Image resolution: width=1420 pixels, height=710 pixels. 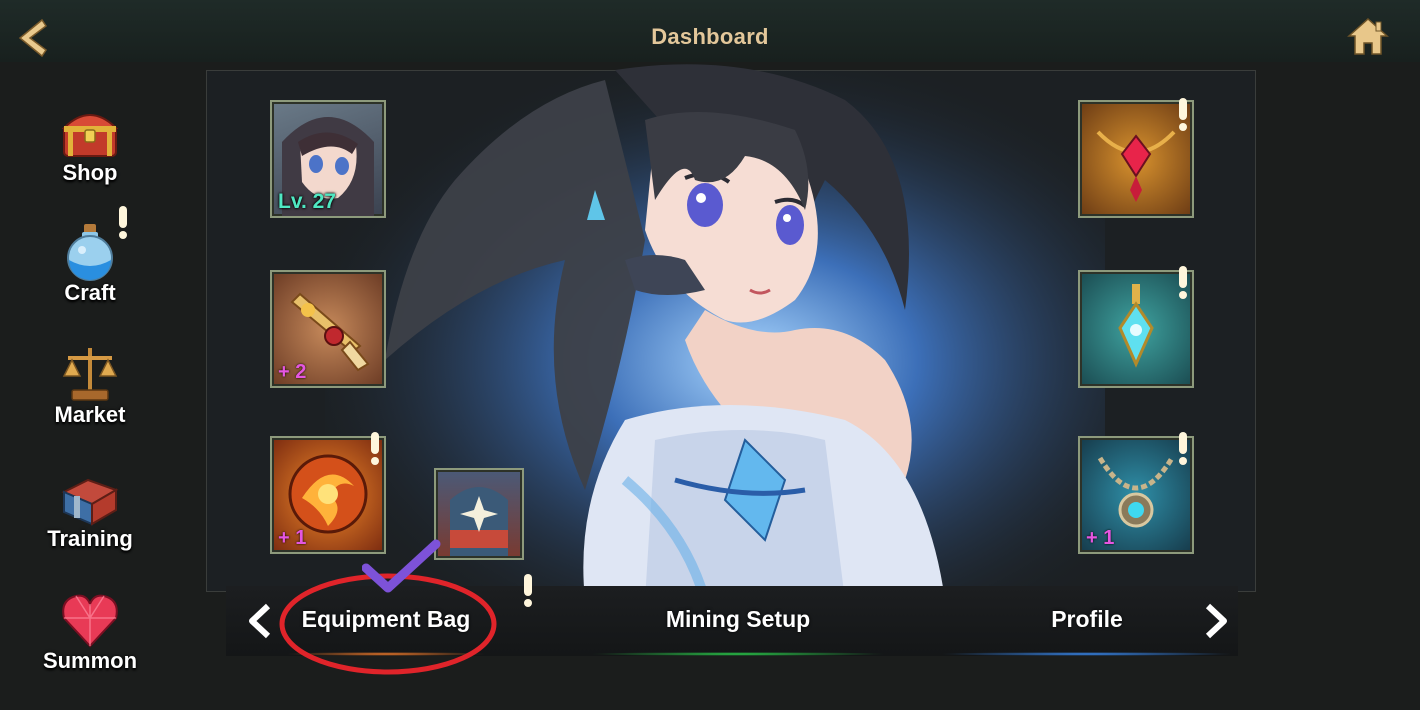 What do you see at coordinates (90, 292) in the screenshot?
I see `sidebar-label-craft: Craft` at bounding box center [90, 292].